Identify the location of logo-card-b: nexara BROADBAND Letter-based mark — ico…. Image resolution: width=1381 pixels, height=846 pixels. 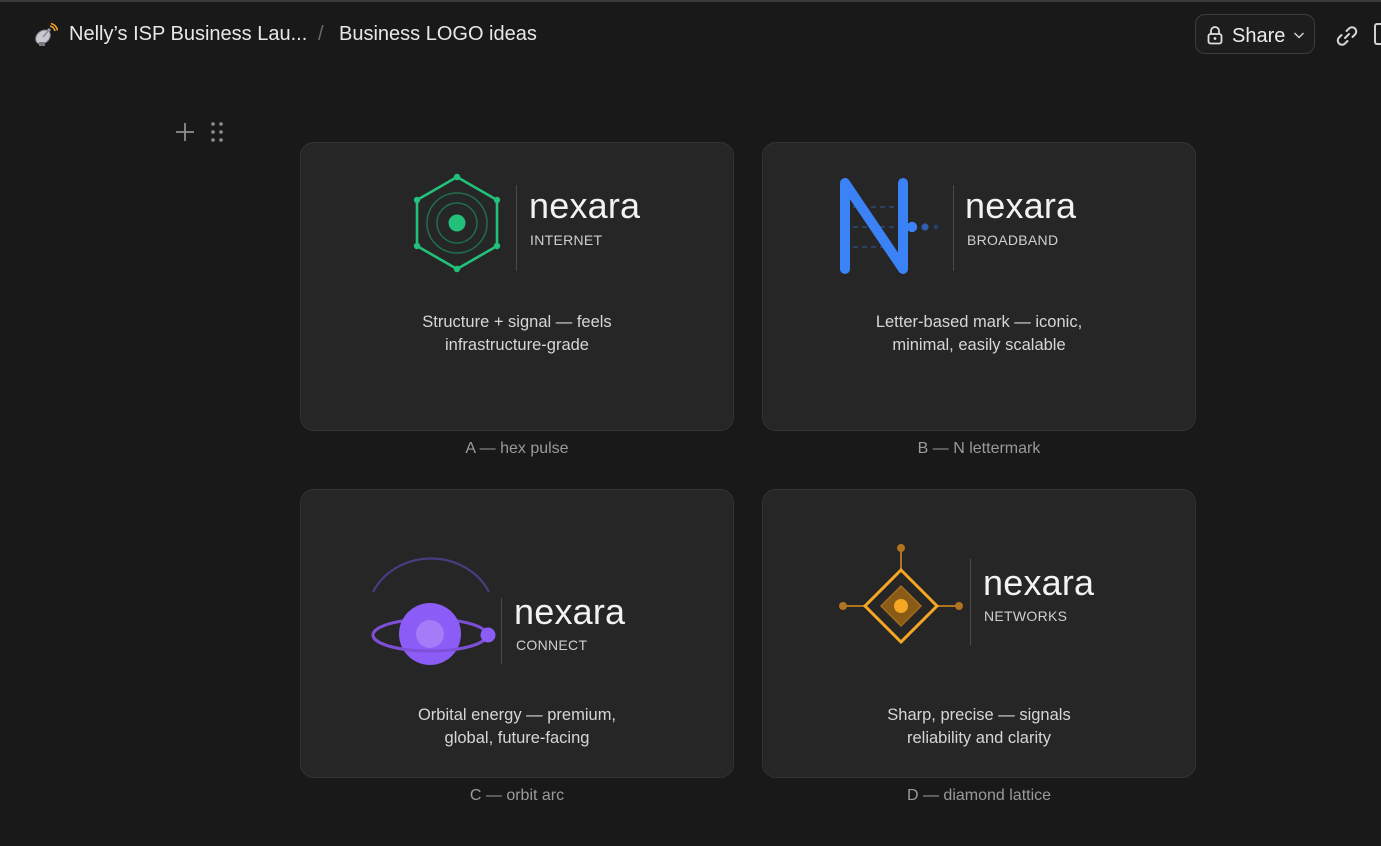
(979, 286).